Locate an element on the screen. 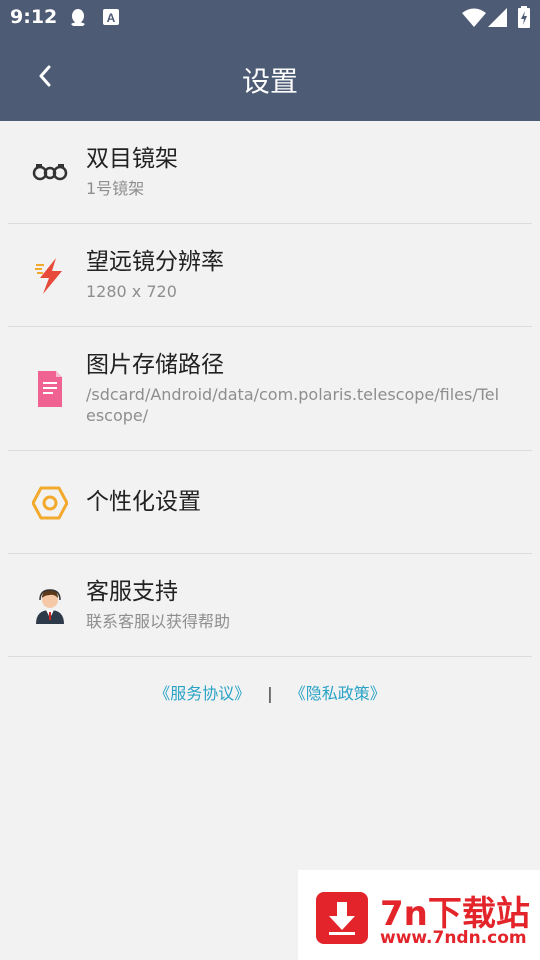 The image size is (540, 960). battery-charging-icon is located at coordinates (524, 19).